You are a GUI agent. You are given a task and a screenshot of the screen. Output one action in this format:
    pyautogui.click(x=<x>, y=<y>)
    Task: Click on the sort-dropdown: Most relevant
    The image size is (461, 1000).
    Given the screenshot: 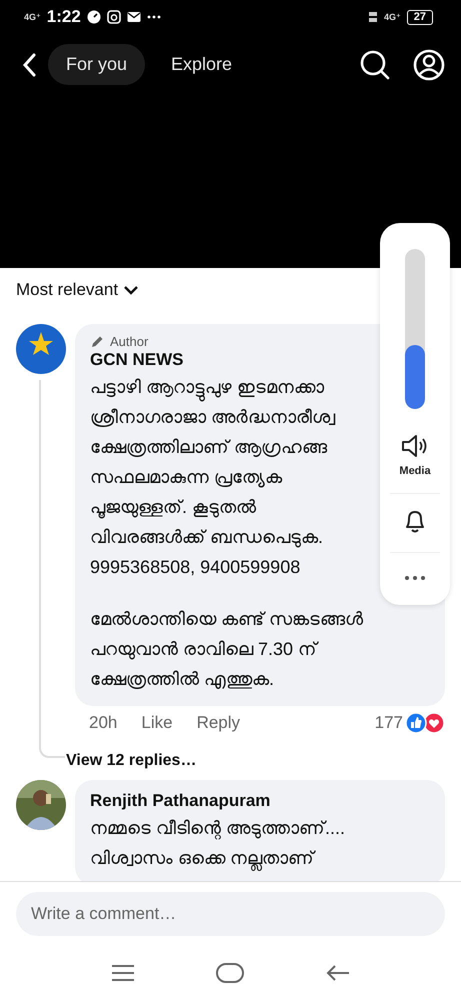 What is the action you would take?
    pyautogui.click(x=78, y=290)
    